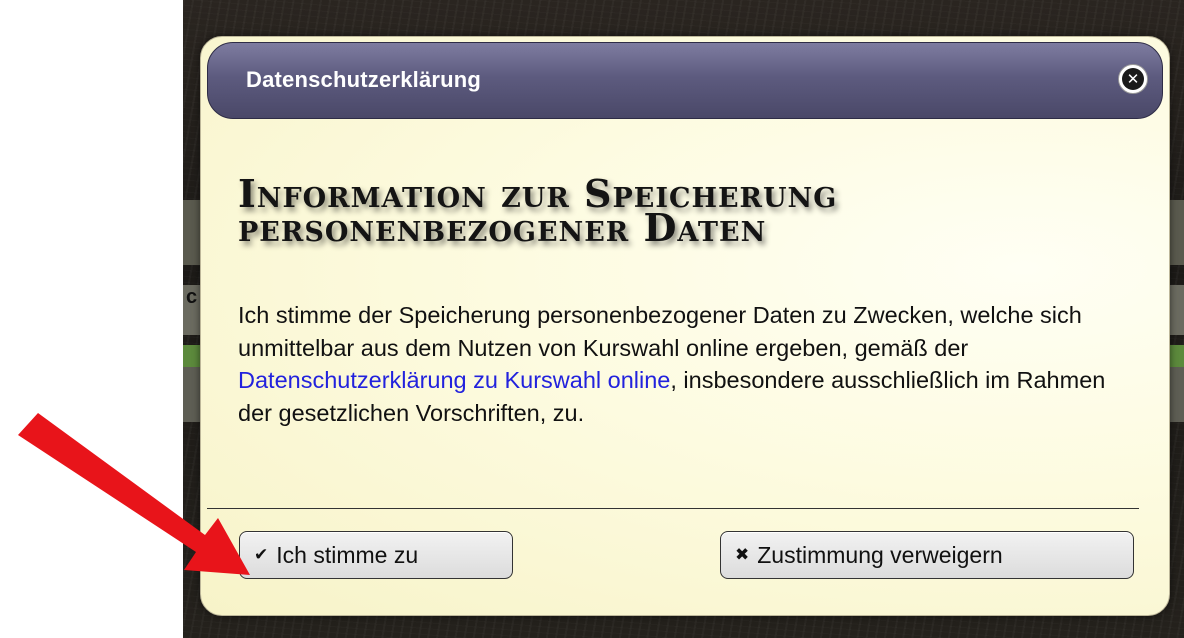 The height and width of the screenshot is (638, 1184). Describe the element at coordinates (685, 80) in the screenshot. I see `dialog-titlebar: Datenschutzerklärung ✕` at that location.